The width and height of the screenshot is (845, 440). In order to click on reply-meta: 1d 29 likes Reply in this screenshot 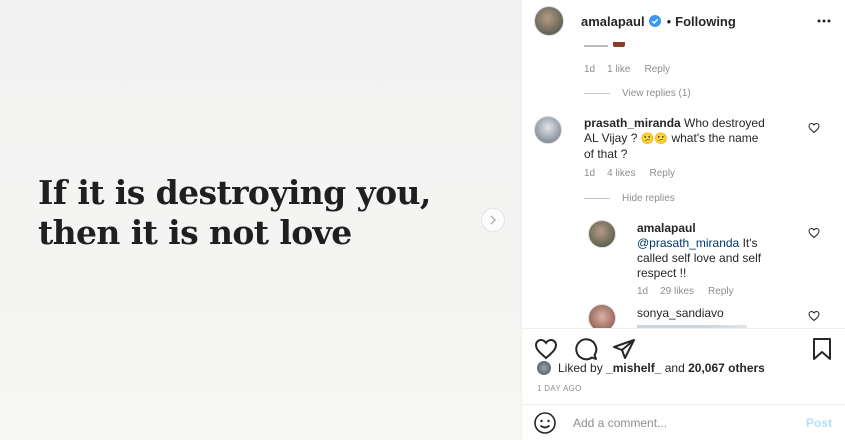, I will do `click(685, 291)`.